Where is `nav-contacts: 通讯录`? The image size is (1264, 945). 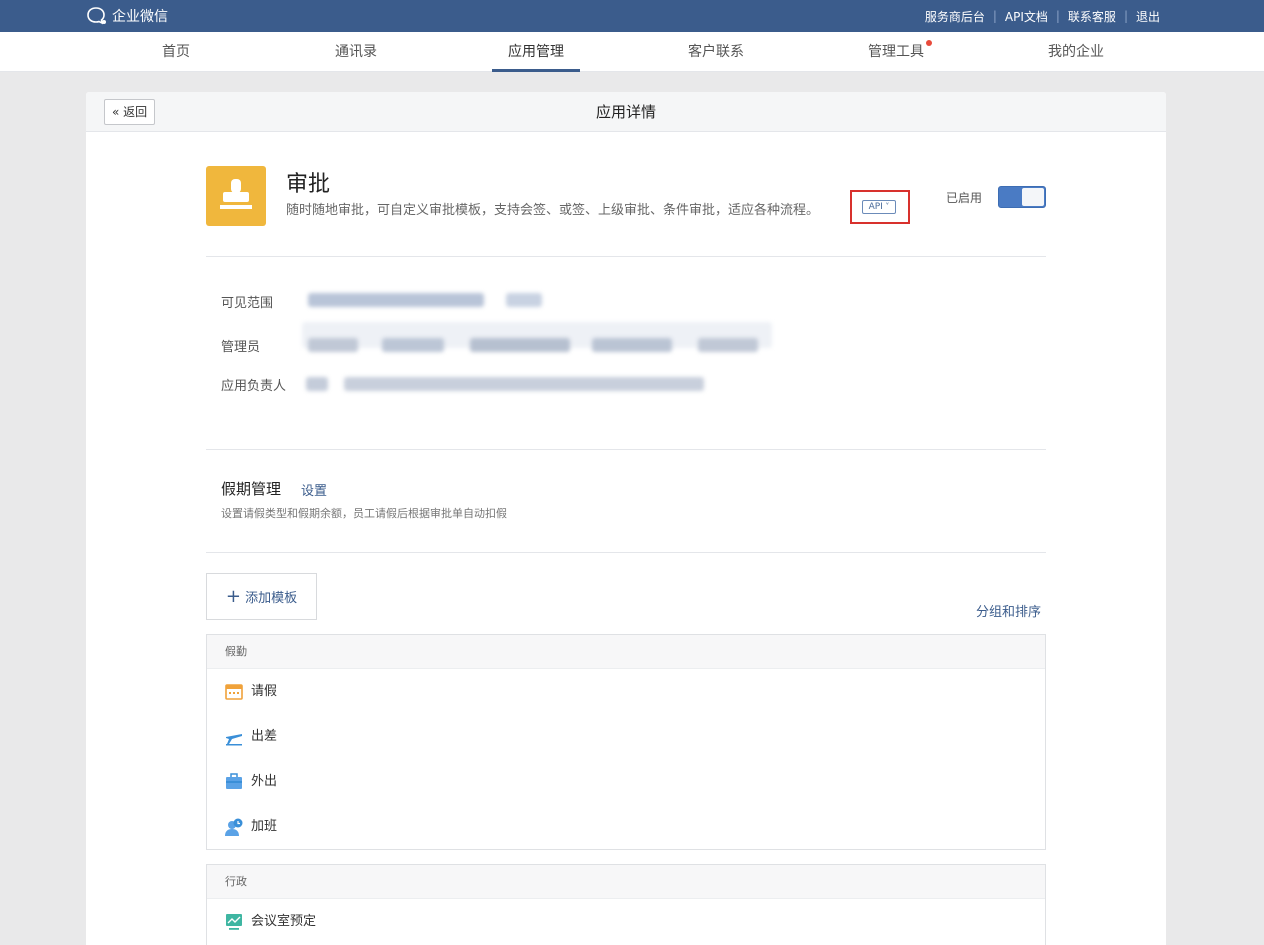
nav-contacts: 通讯录 is located at coordinates (356, 52).